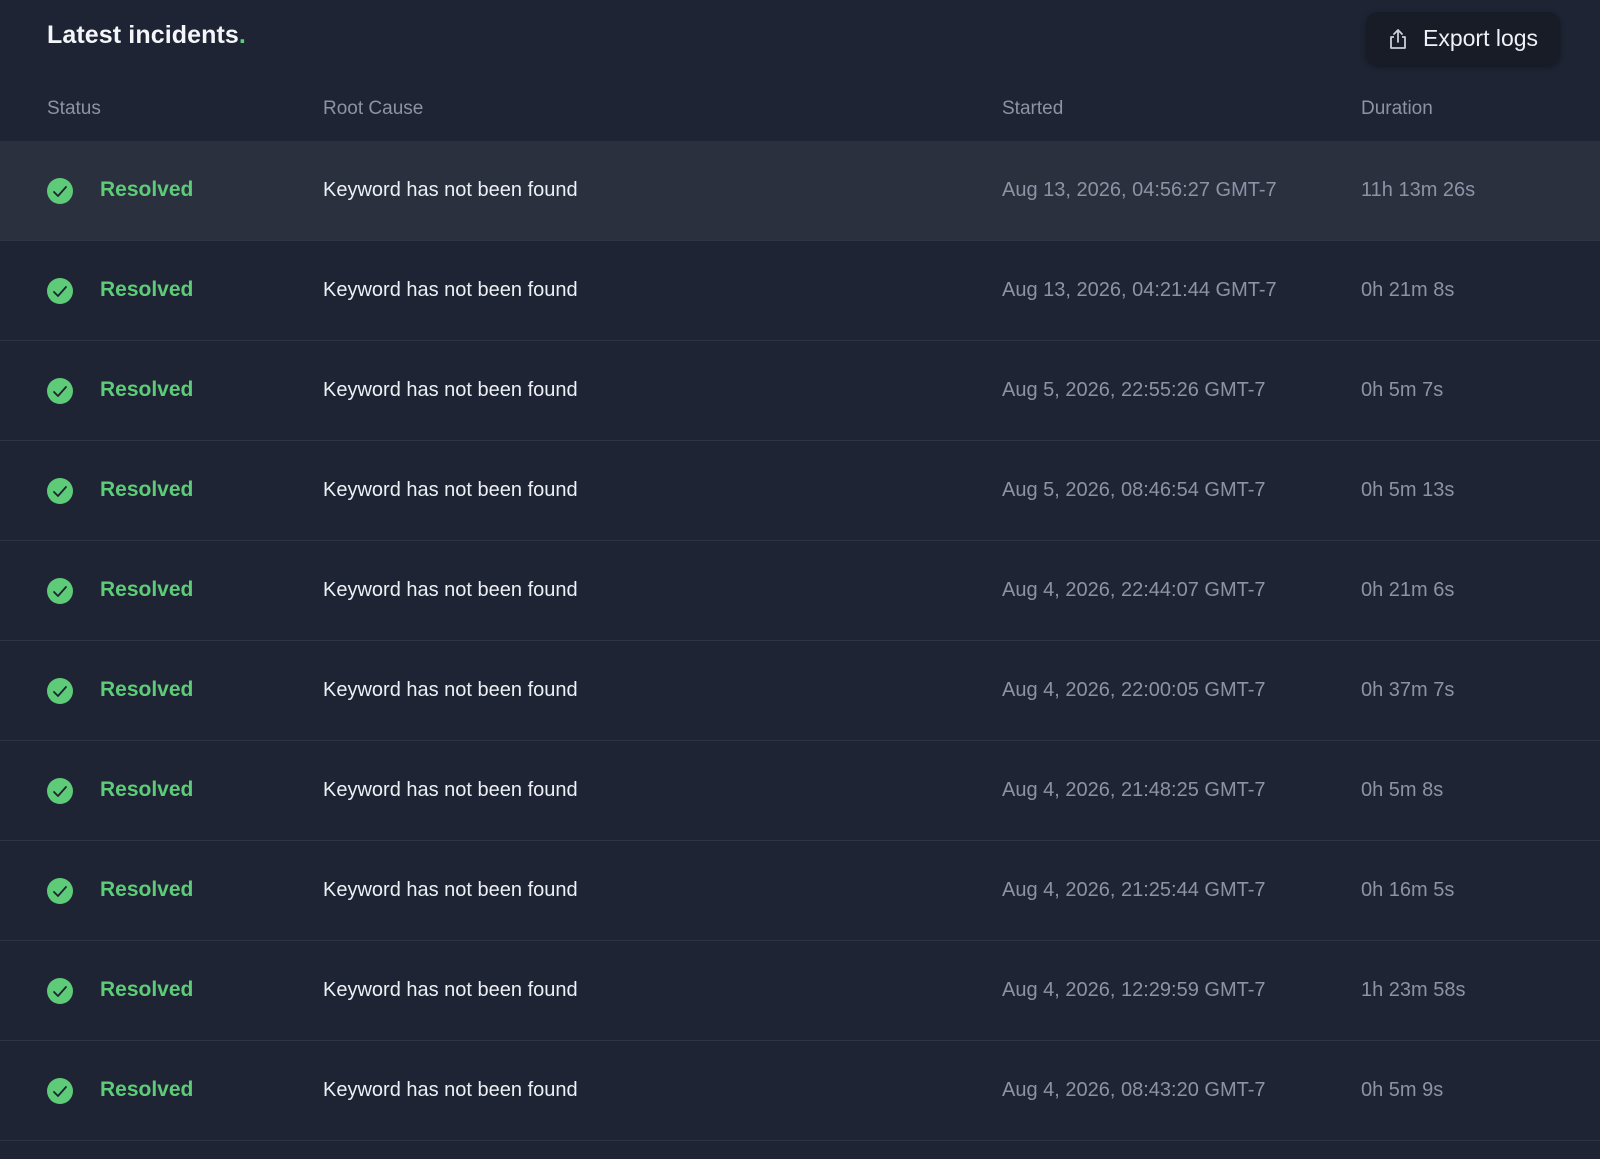 The width and height of the screenshot is (1600, 1159). I want to click on started-timestamp: Aug 4, 2026, 22:44:07 GMT-7, so click(1134, 590).